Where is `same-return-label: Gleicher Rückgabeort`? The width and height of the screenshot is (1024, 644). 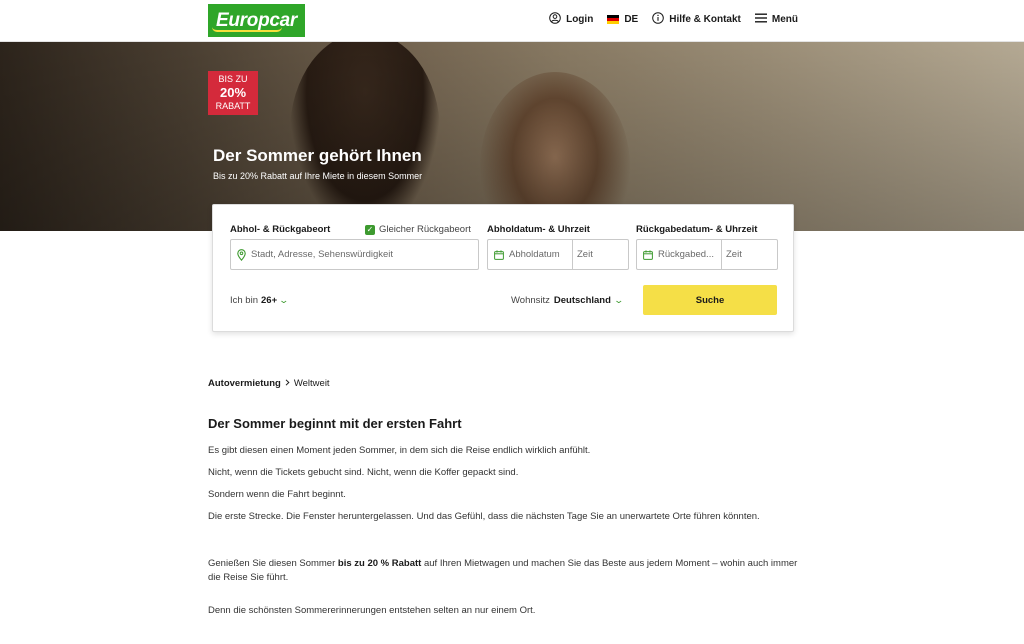
same-return-label: Gleicher Rückgabeort is located at coordinates (425, 229).